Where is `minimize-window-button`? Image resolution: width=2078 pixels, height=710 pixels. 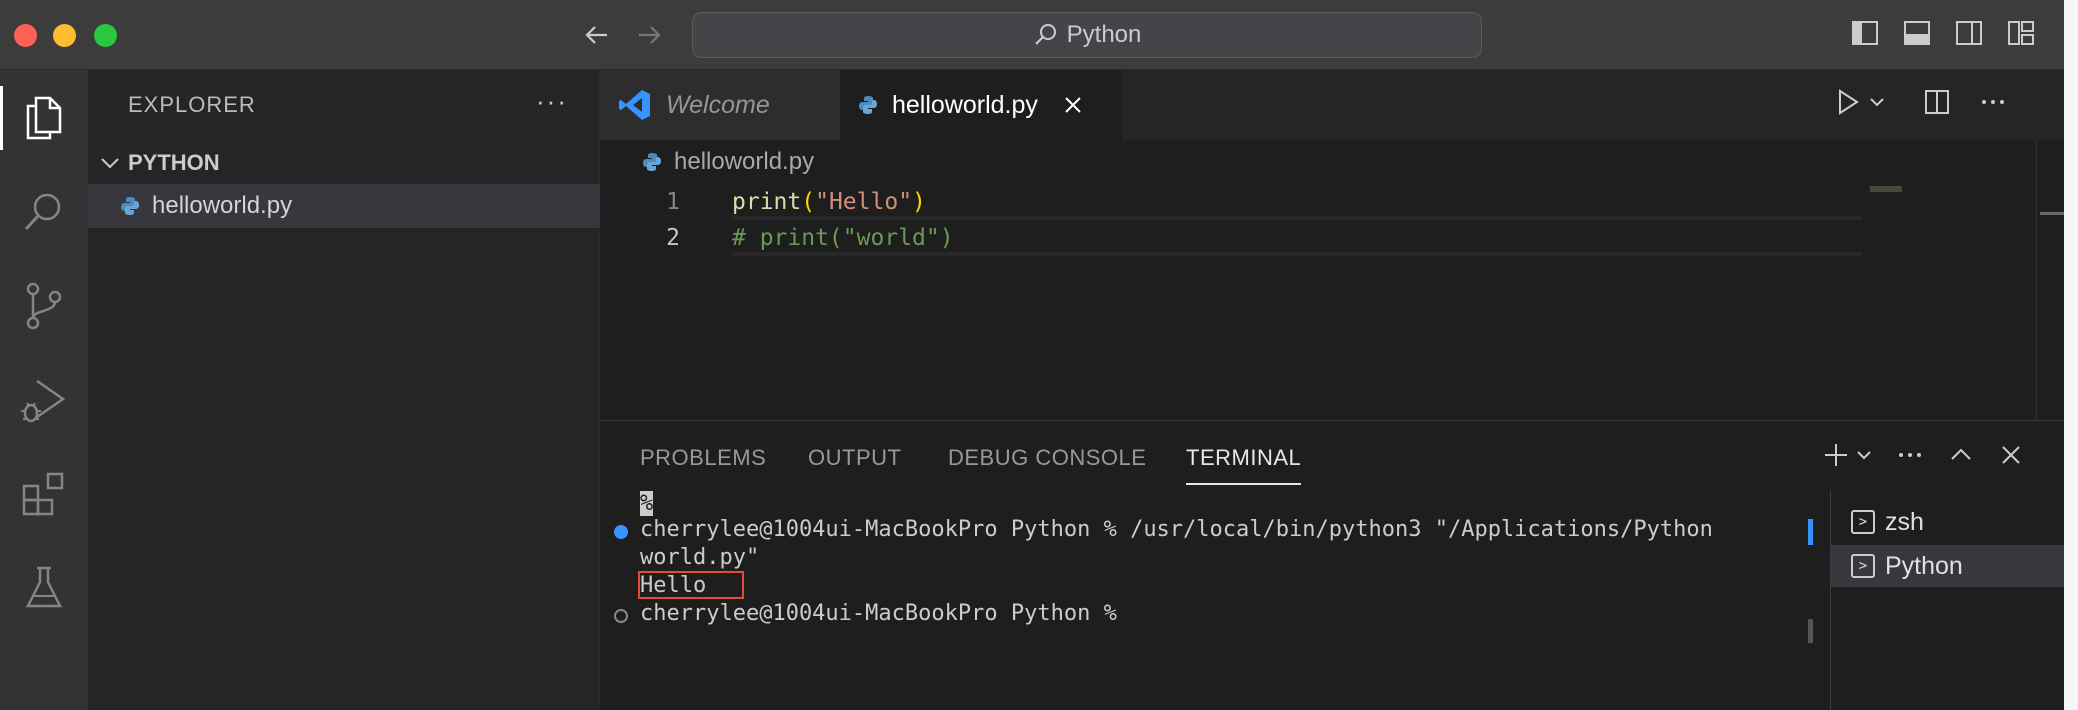
minimize-window-button is located at coordinates (64, 35).